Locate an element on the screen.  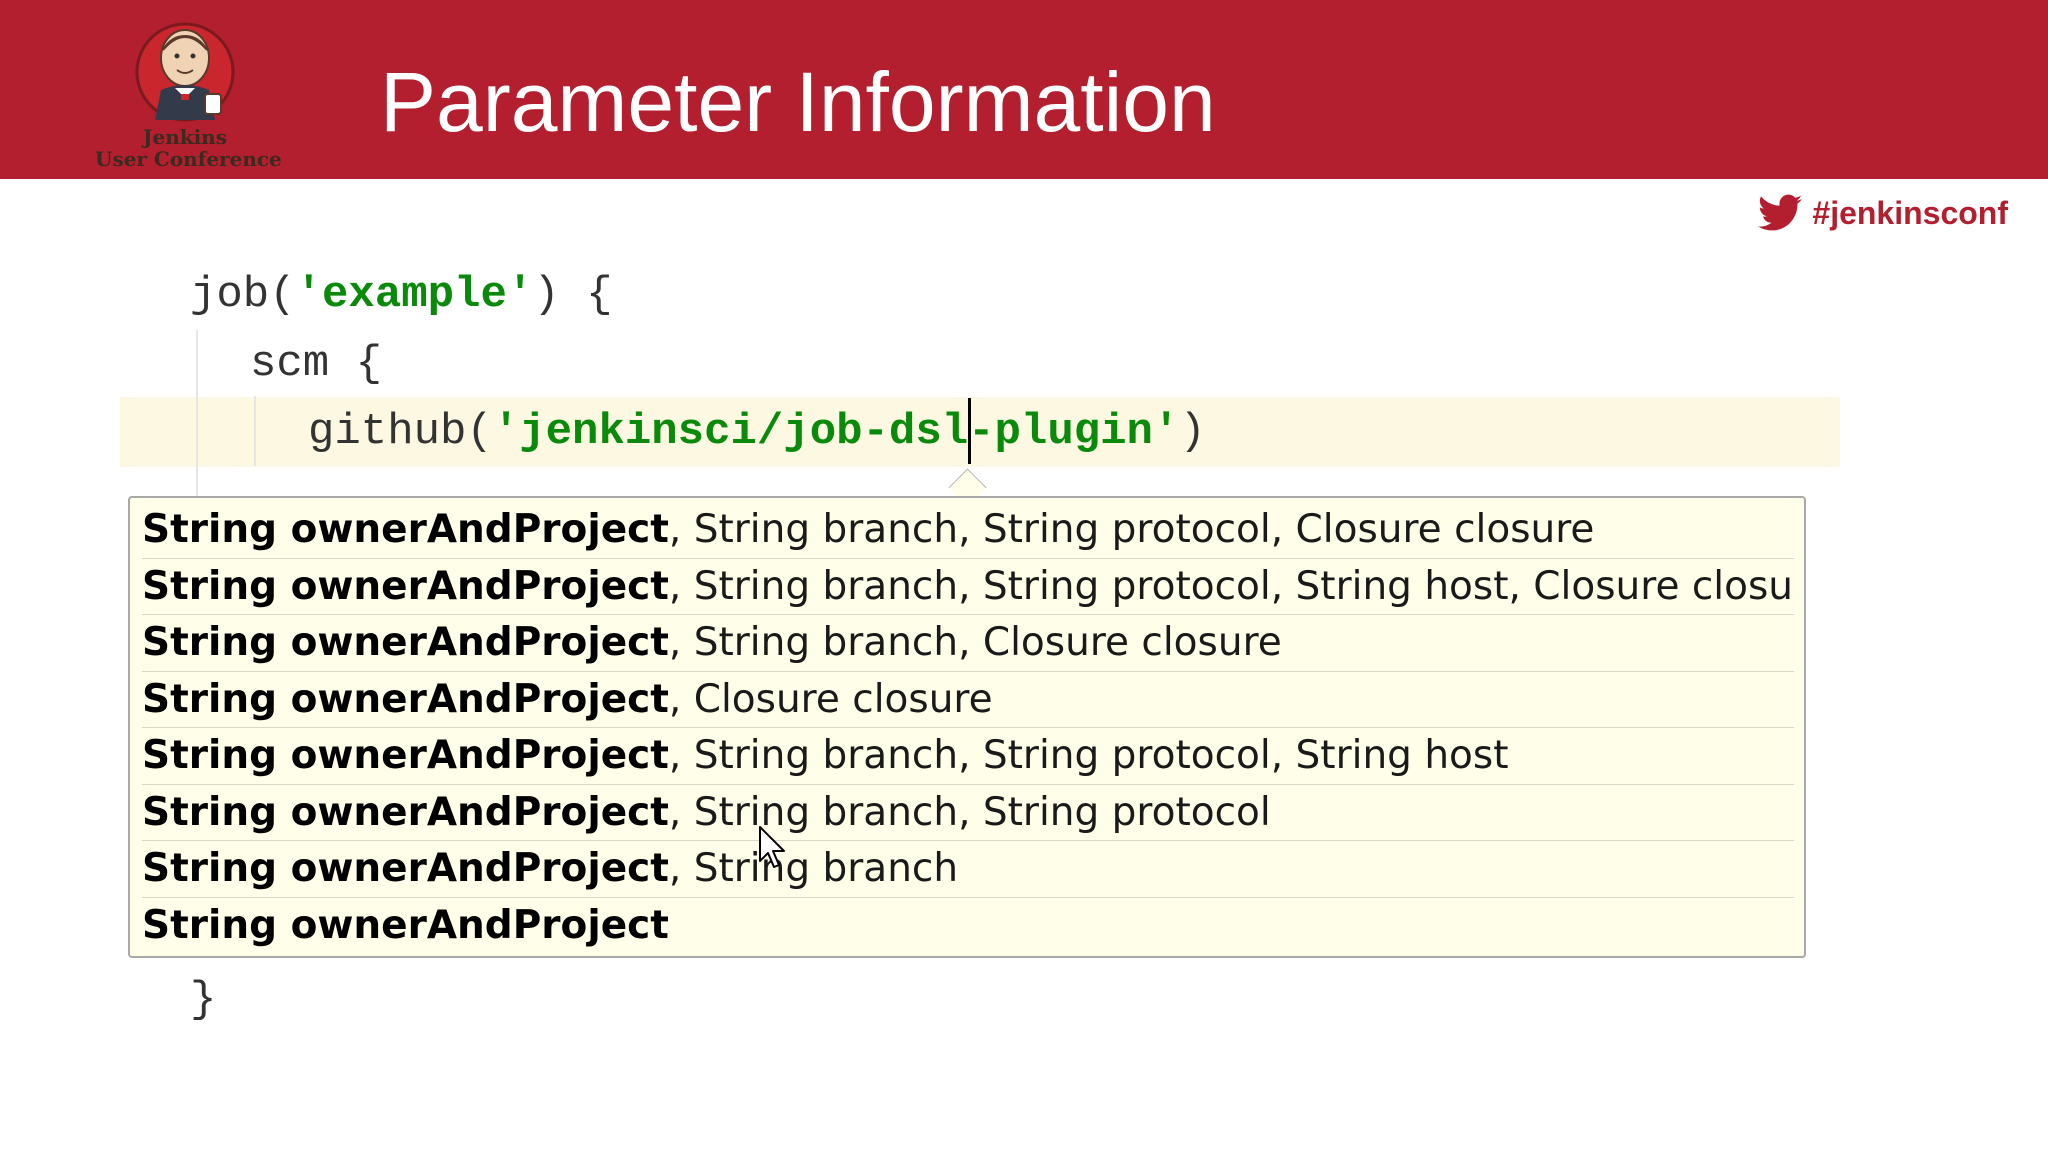
code-line-closing-brace: } is located at coordinates (203, 1000).